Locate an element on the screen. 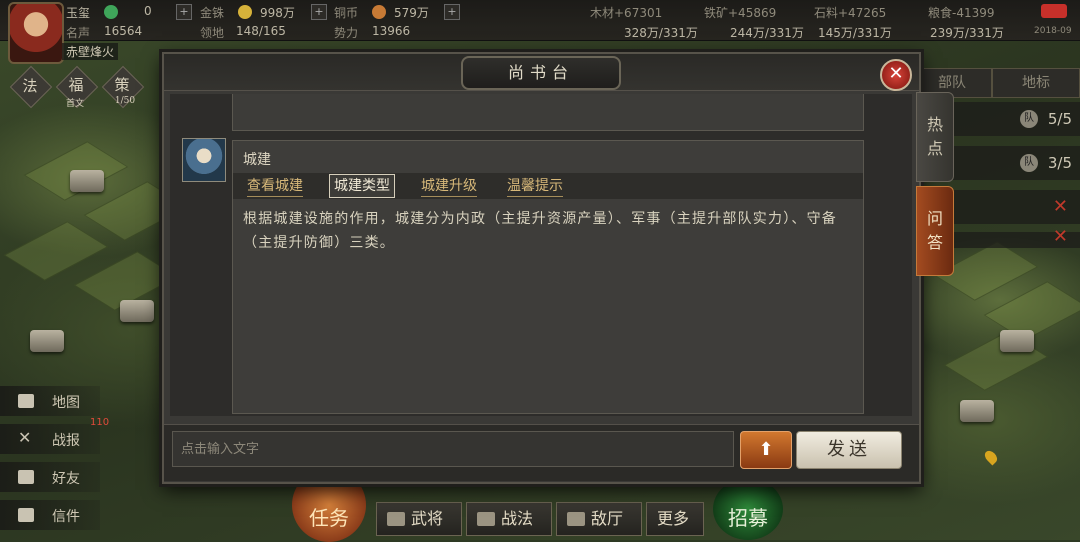 This screenshot has height=542, width=1080. stone-rate: 石料+47265 is located at coordinates (850, 13).